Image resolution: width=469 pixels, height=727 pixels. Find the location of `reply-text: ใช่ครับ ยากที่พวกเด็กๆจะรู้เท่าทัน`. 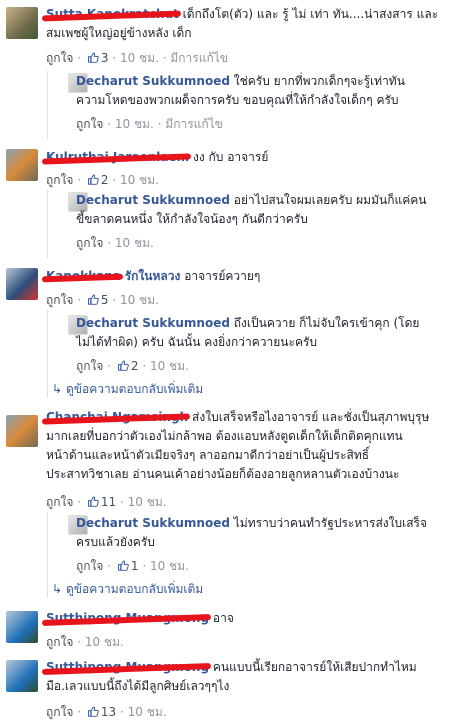

reply-text: ใช่ครับ ยากที่พวกเด็กๆจะรู้เท่าทัน is located at coordinates (319, 81).